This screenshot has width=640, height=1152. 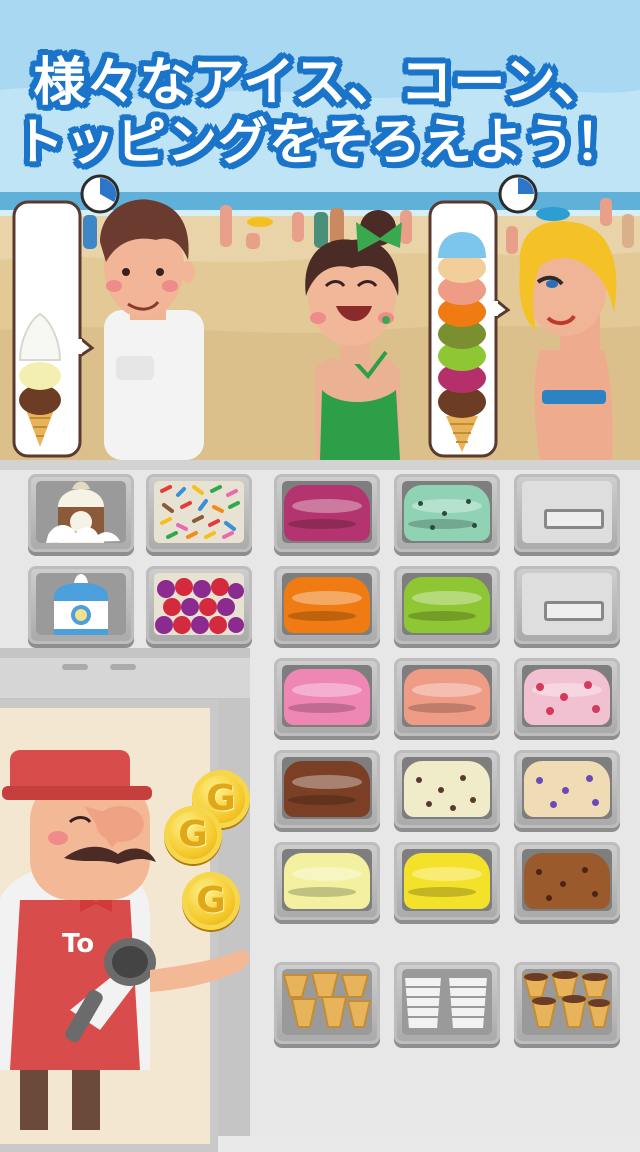 I want to click on flavor-tray-grape, so click(x=327, y=513).